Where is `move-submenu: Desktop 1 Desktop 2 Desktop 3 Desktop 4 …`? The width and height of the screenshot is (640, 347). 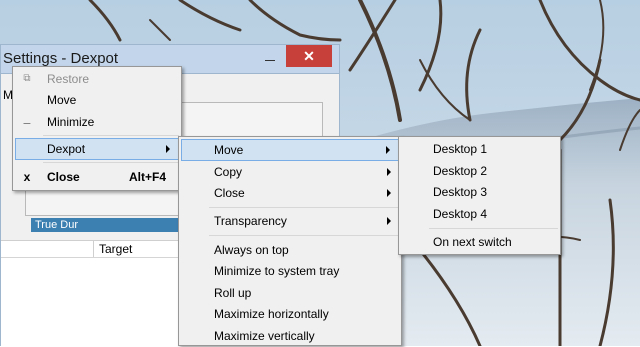 move-submenu: Desktop 1 Desktop 2 Desktop 3 Desktop 4 … is located at coordinates (479, 195).